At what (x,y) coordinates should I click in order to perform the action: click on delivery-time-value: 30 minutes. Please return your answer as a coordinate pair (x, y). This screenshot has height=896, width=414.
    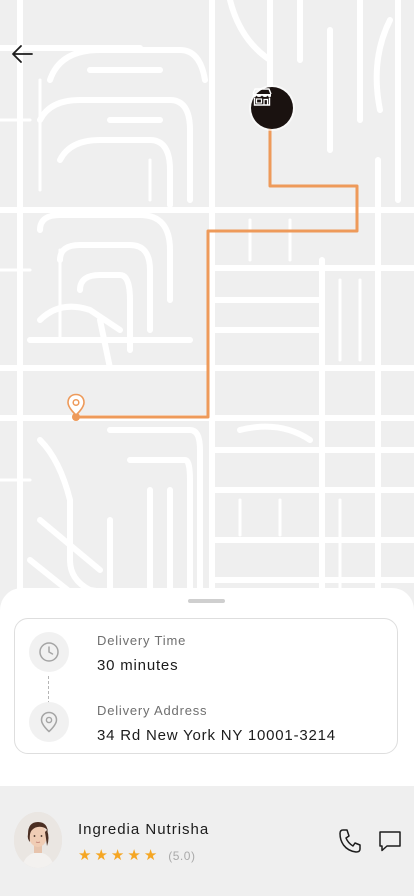
    Looking at the image, I should click on (138, 665).